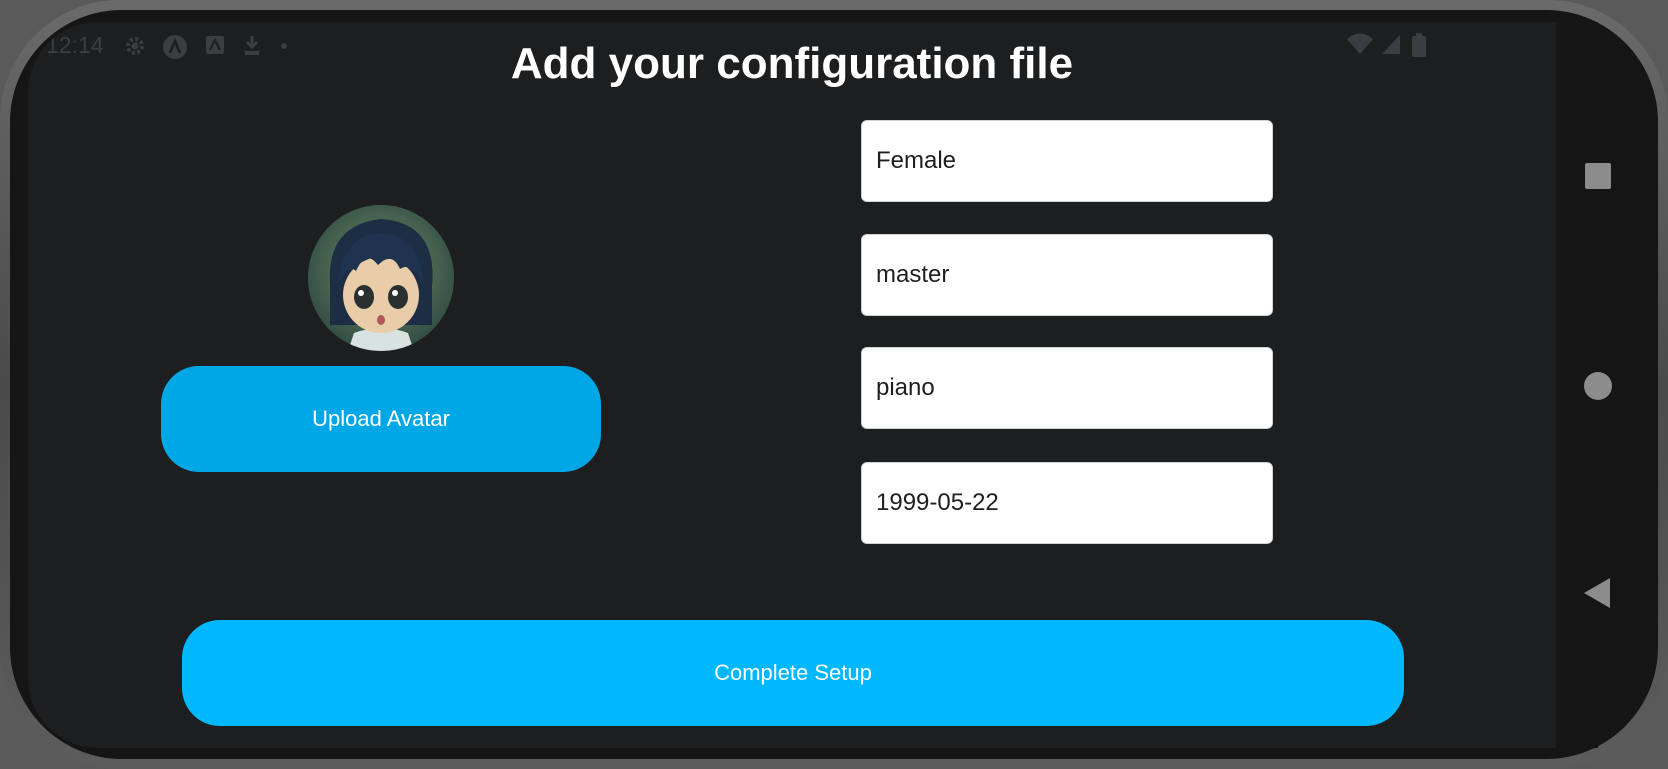 This screenshot has width=1668, height=769. What do you see at coordinates (1067, 503) in the screenshot?
I see `birthdate-field` at bounding box center [1067, 503].